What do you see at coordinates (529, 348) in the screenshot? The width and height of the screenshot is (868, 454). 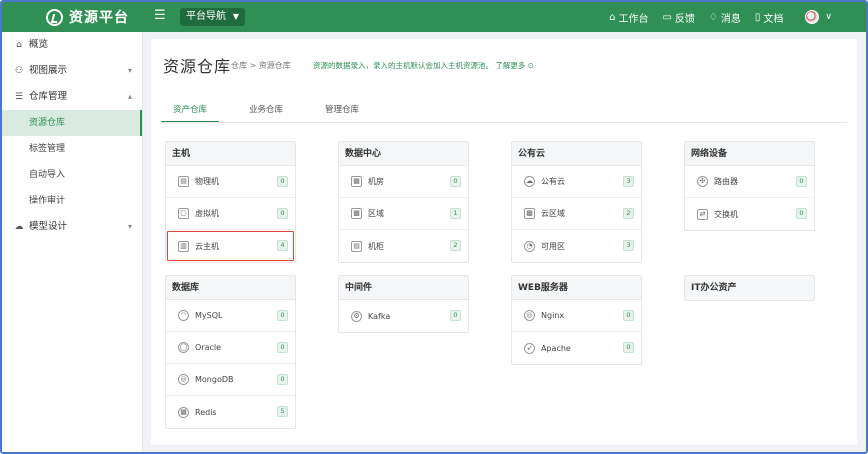 I see `apache-icon: ➶` at bounding box center [529, 348].